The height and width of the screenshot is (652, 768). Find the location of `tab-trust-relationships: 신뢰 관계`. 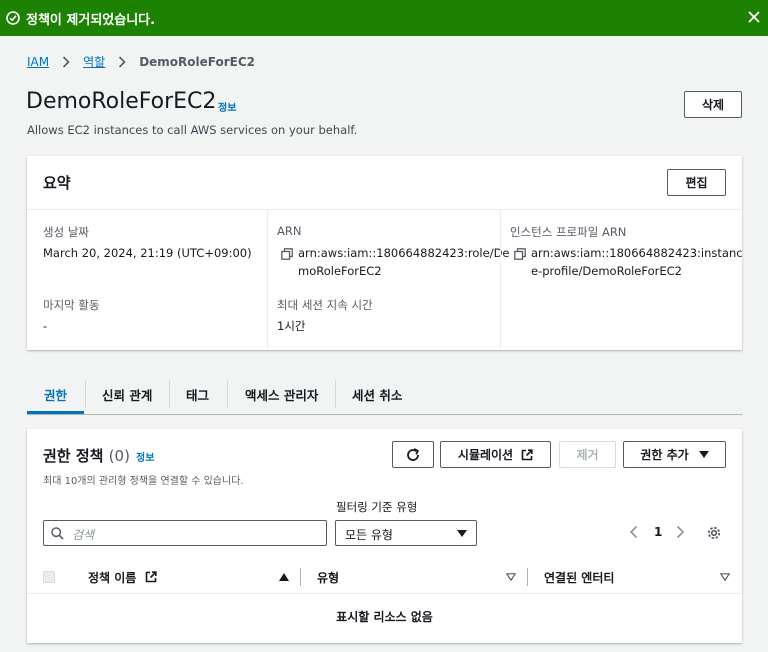

tab-trust-relationships: 신뢰 관계 is located at coordinates (127, 394).